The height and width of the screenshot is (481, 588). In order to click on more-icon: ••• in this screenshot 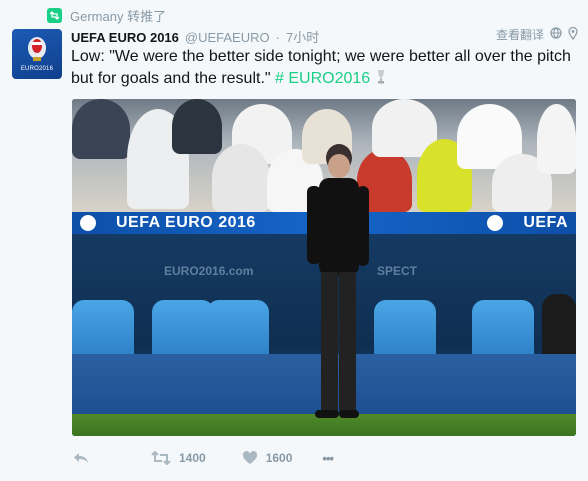, I will do `click(328, 458)`.